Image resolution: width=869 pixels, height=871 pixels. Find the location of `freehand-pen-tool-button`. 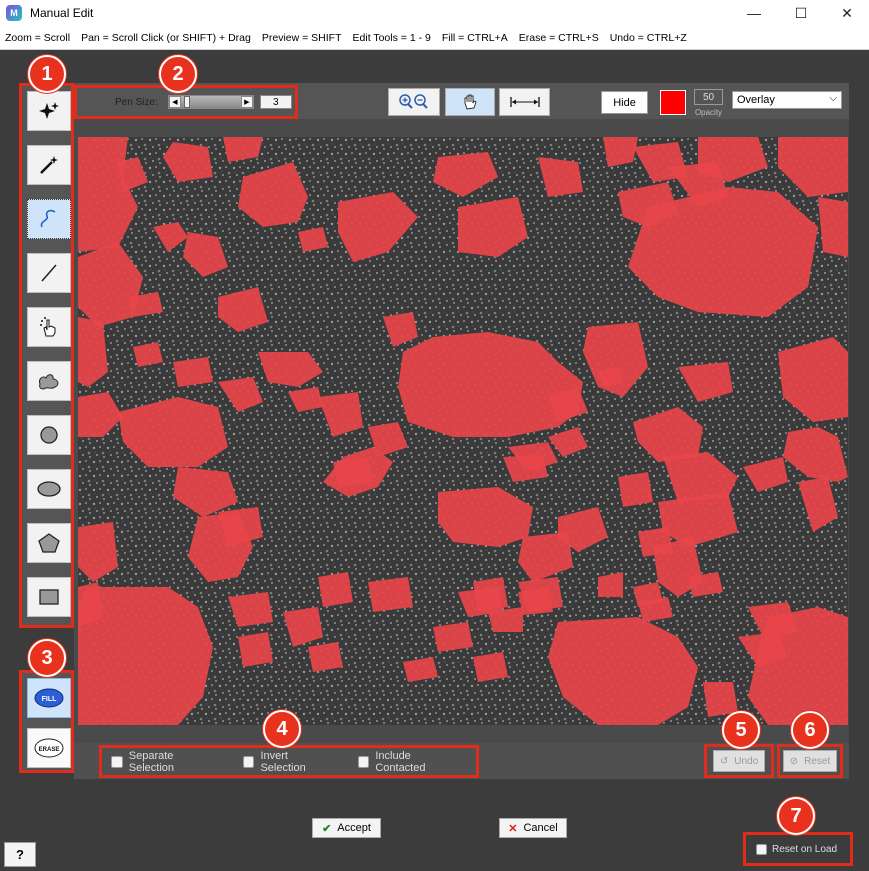

freehand-pen-tool-button is located at coordinates (49, 219).